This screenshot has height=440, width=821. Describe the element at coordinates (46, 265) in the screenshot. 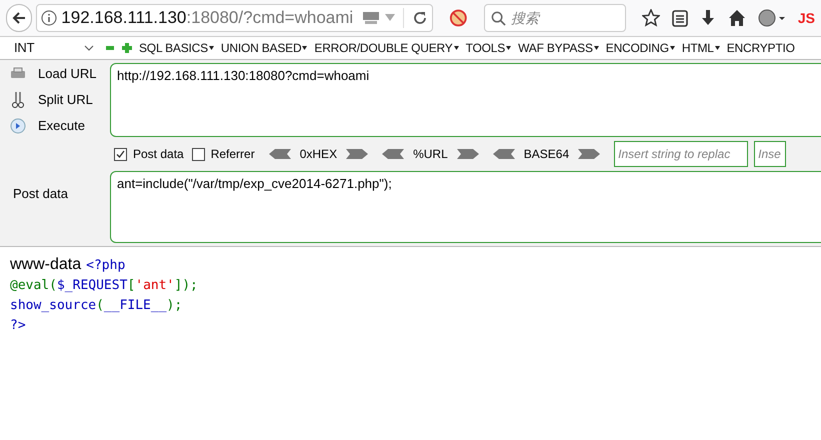

I see `output-text: www-data` at that location.